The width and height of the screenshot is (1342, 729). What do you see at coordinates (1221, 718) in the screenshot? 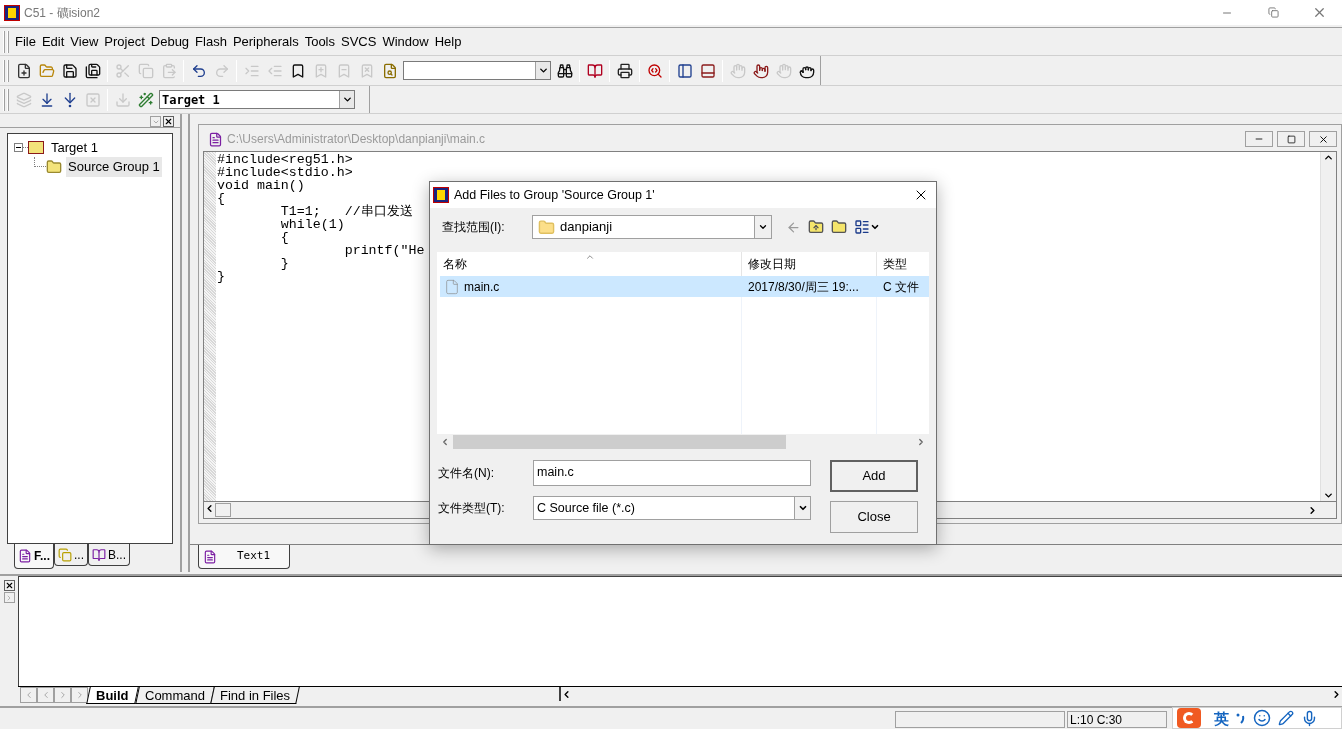
I see `input-mode: 英` at bounding box center [1221, 718].